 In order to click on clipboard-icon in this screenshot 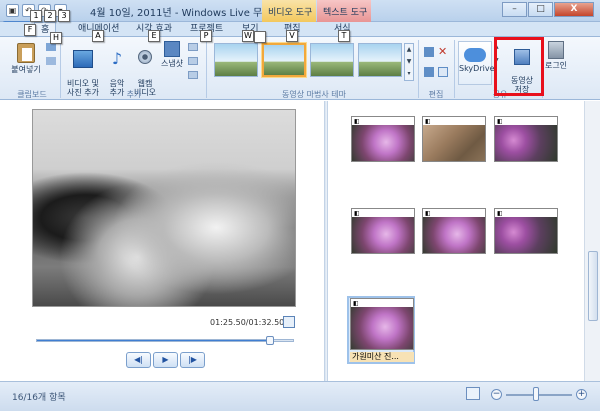, I will do `click(26, 53)`.